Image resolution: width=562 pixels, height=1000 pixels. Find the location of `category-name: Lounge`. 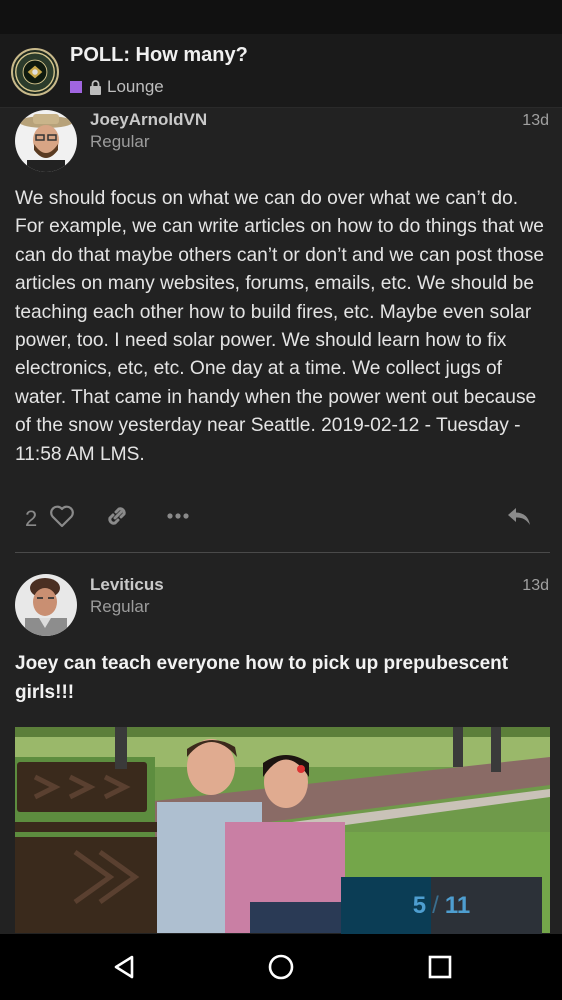

category-name: Lounge is located at coordinates (135, 86).